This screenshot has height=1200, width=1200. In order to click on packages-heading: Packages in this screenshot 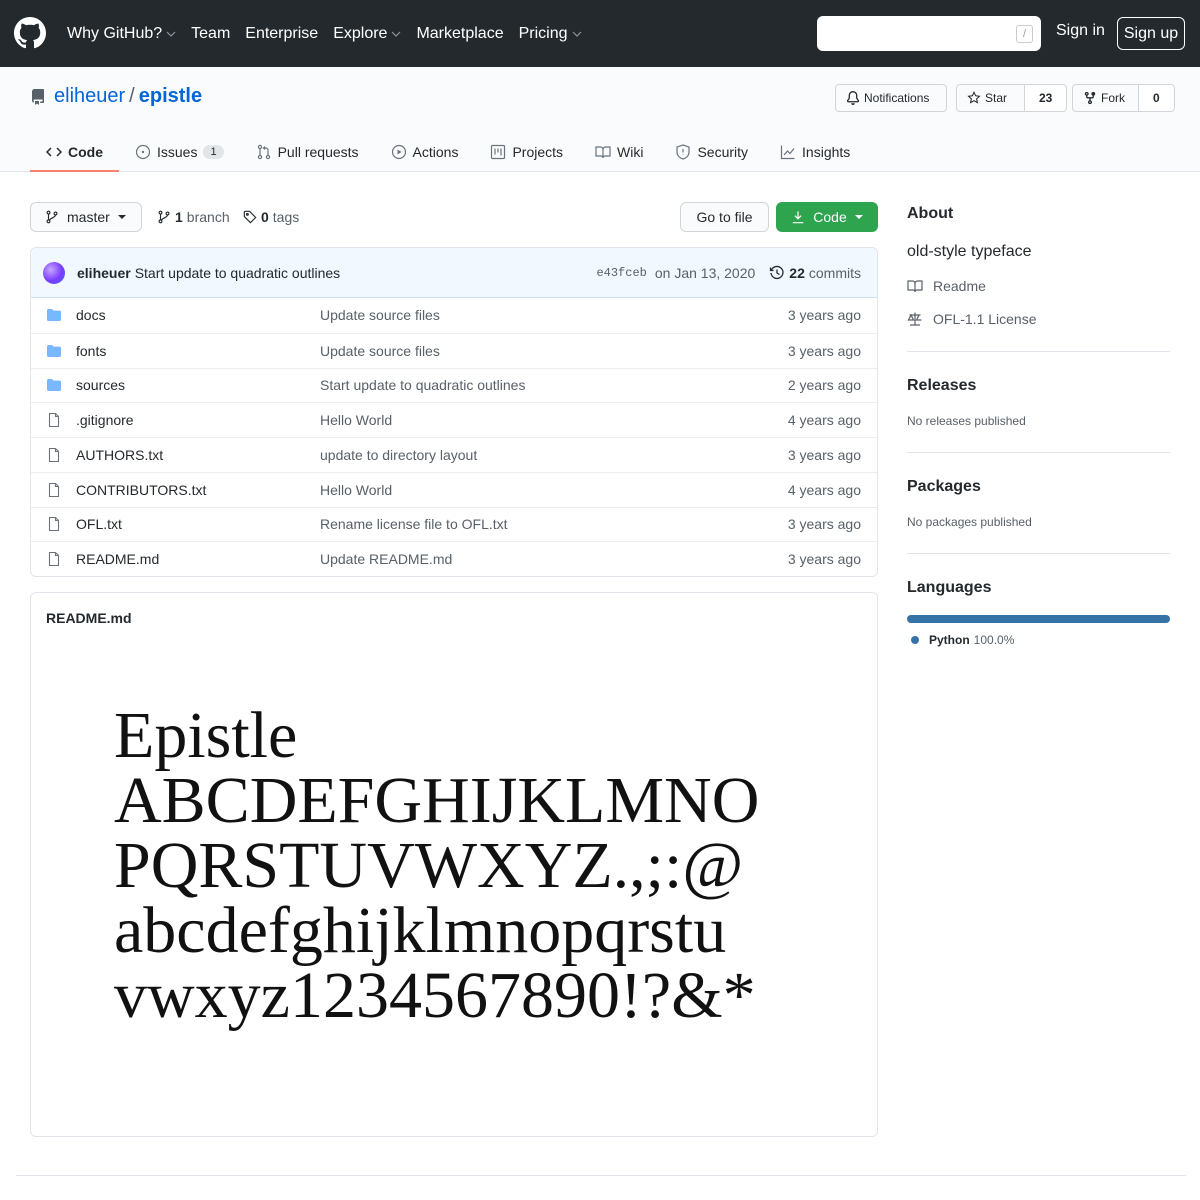, I will do `click(1038, 487)`.